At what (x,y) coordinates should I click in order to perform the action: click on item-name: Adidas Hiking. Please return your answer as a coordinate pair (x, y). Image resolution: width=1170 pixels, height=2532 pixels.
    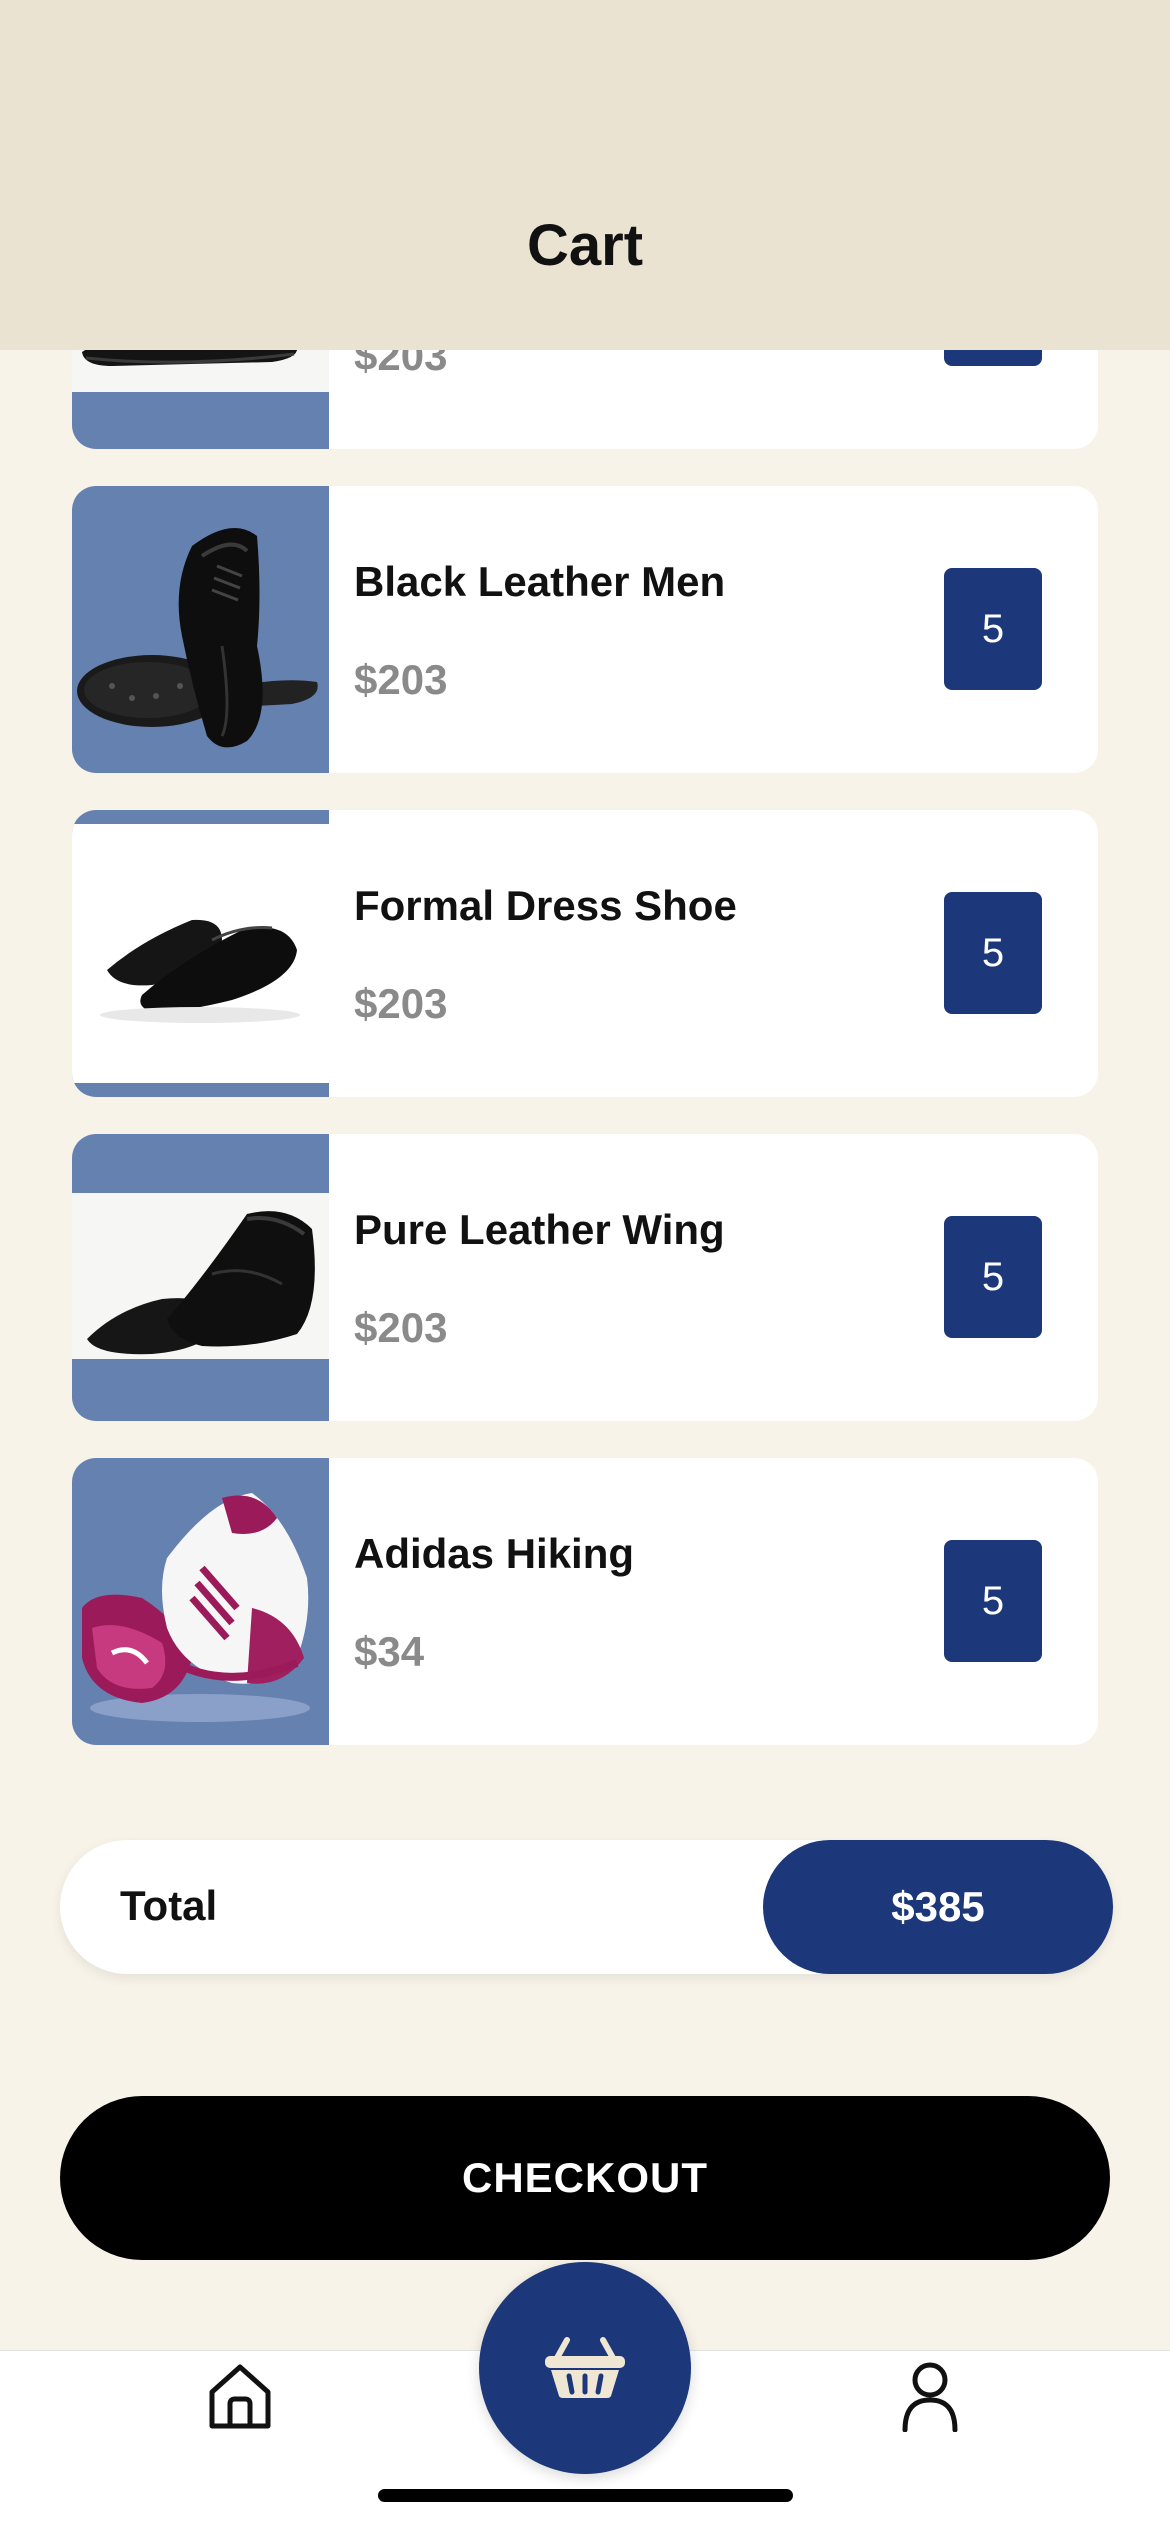
    Looking at the image, I should click on (494, 1553).